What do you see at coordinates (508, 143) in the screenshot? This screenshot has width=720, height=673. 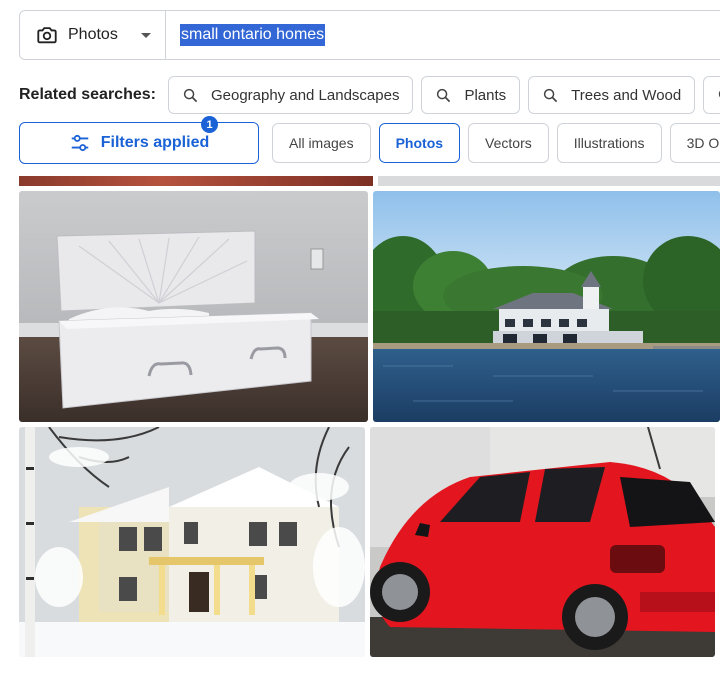 I see `tab-vectors: Vectors` at bounding box center [508, 143].